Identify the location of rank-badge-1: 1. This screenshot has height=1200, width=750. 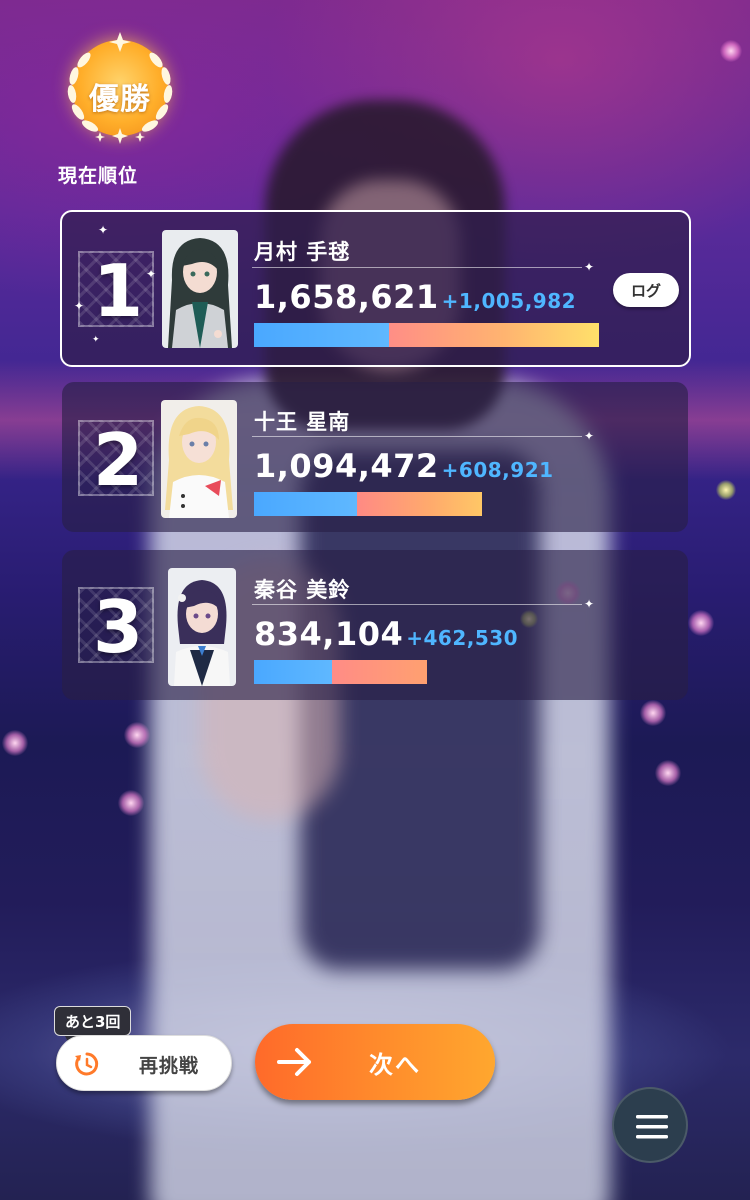
(116, 291).